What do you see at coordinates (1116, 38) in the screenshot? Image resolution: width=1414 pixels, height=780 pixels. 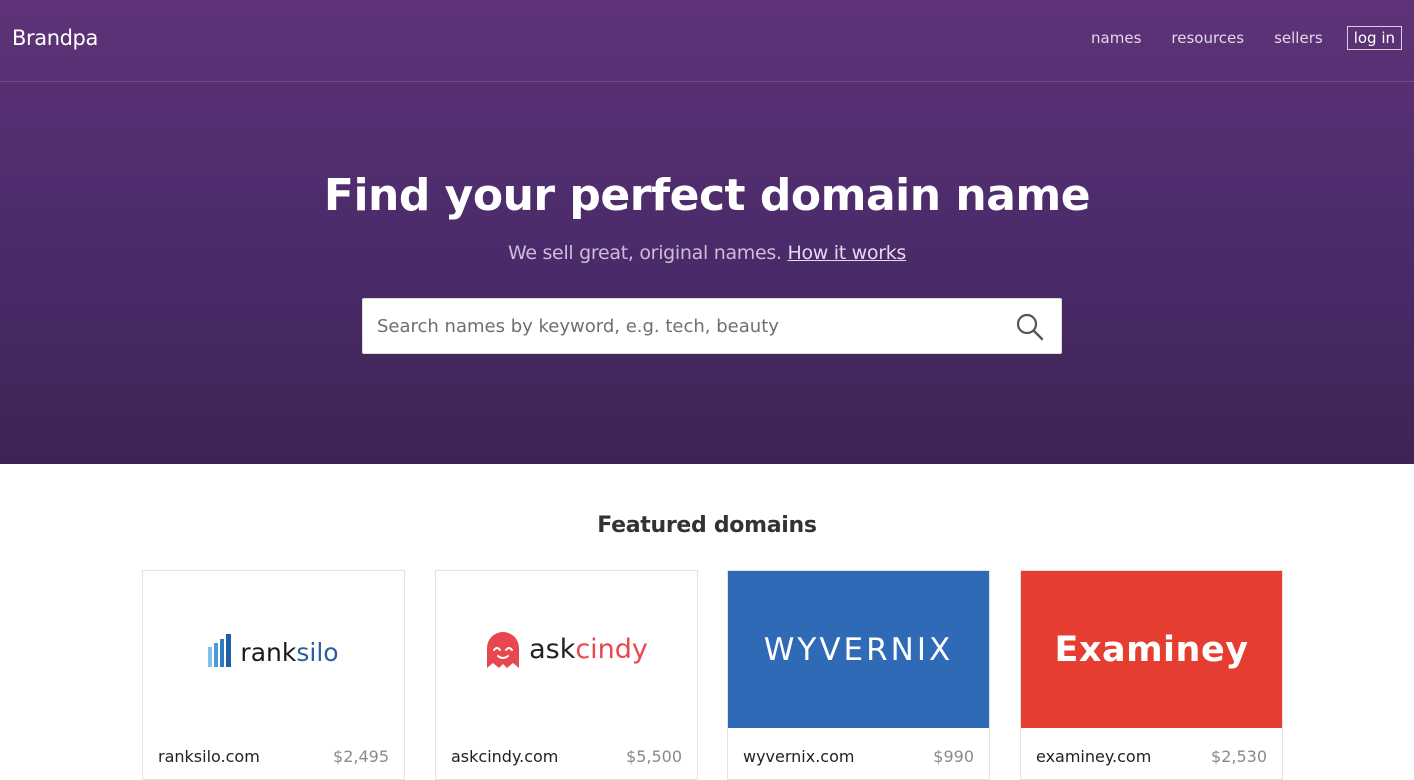 I see `nav-link-names: names` at bounding box center [1116, 38].